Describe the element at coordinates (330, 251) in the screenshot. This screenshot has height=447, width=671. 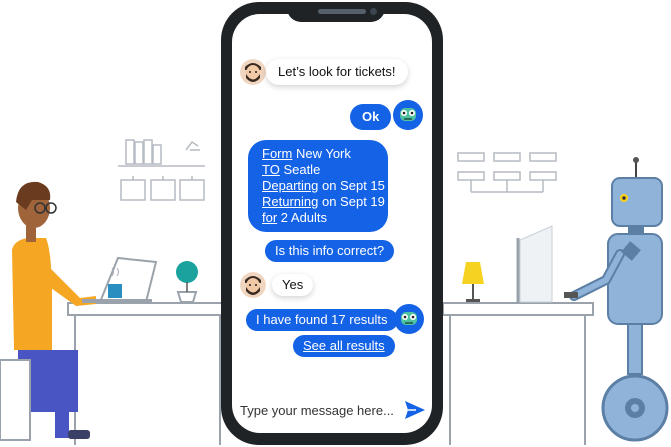
I see `message-bot-confirm: Is this info correct?` at that location.